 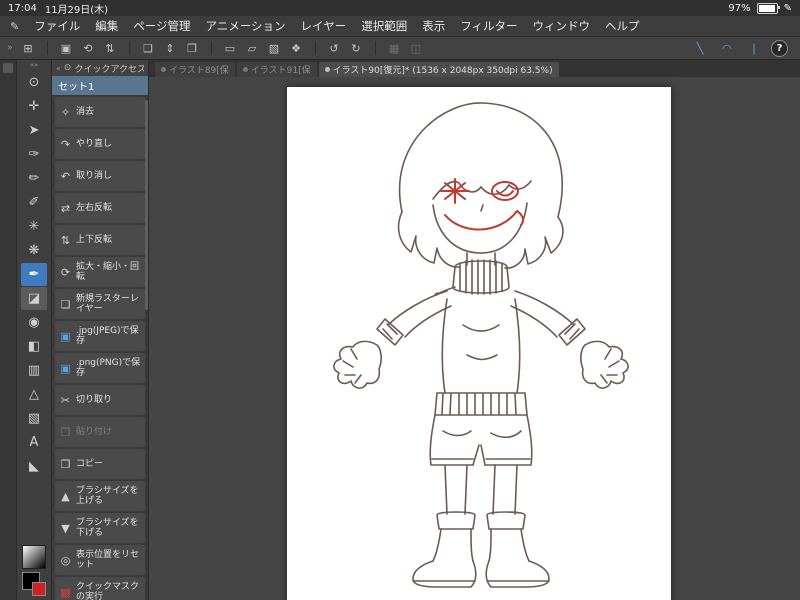 What do you see at coordinates (334, 48) in the screenshot?
I see `rotate-ccw-icon: ↺` at bounding box center [334, 48].